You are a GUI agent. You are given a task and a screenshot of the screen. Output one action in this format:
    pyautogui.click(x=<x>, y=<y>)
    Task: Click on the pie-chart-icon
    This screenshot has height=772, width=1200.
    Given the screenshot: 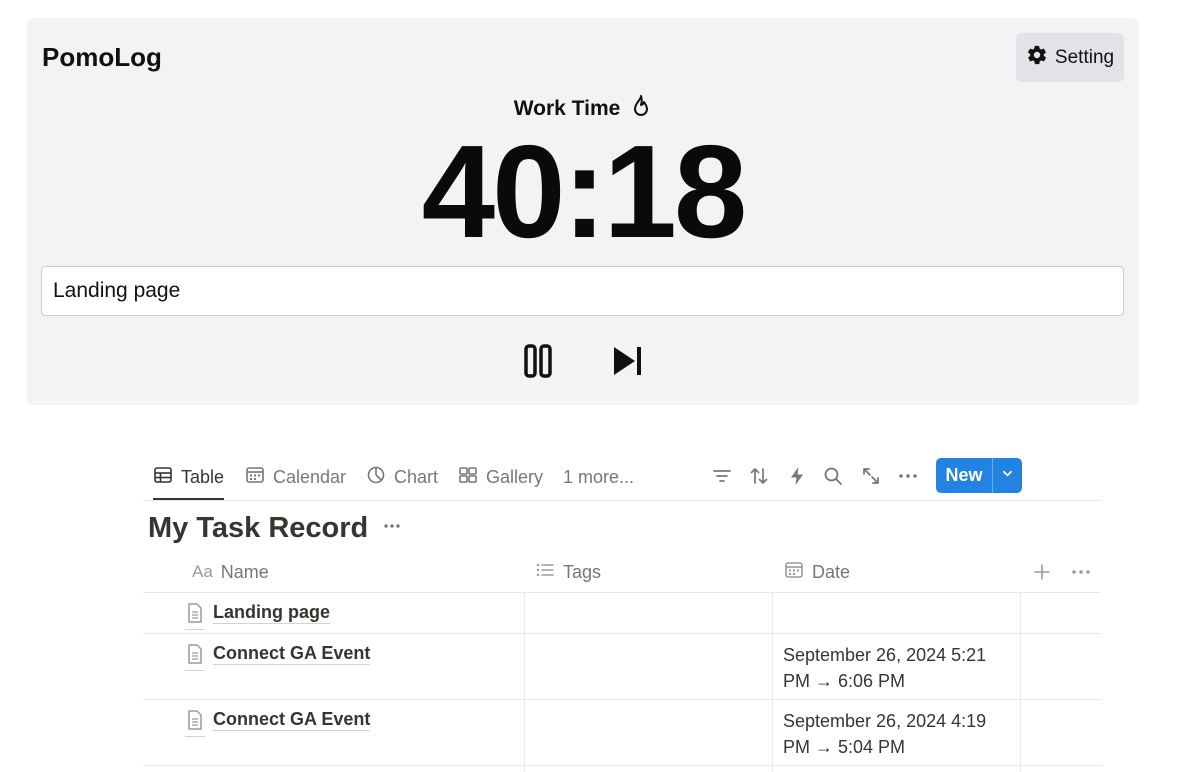 What is the action you would take?
    pyautogui.click(x=376, y=477)
    